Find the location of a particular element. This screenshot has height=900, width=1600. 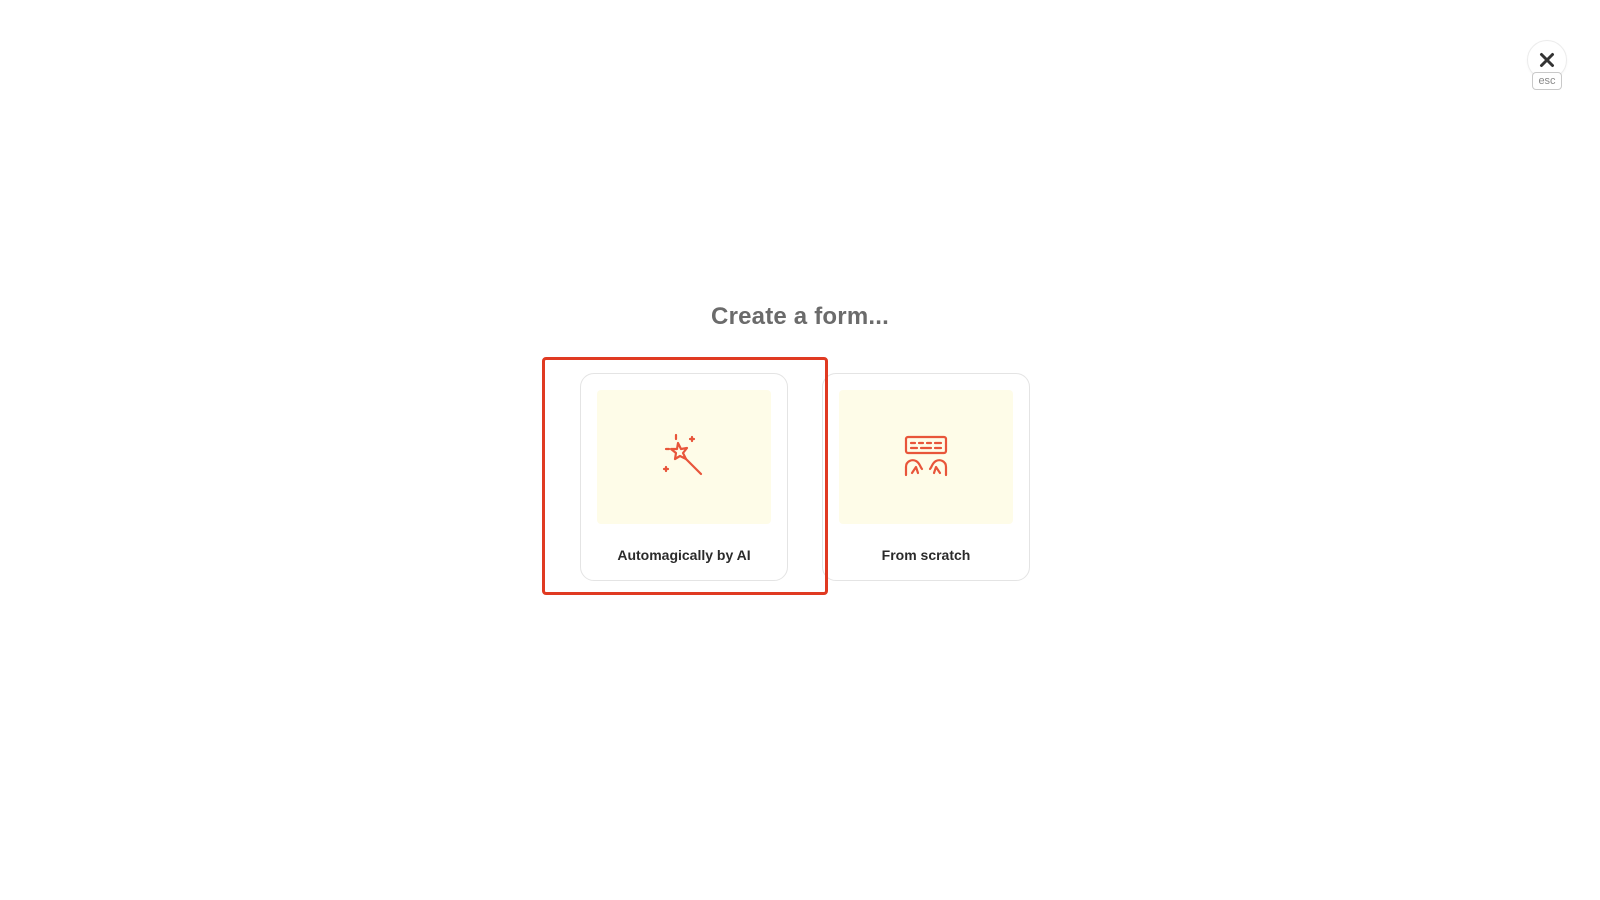

option-ai-label: Automagically by AI is located at coordinates (684, 555).